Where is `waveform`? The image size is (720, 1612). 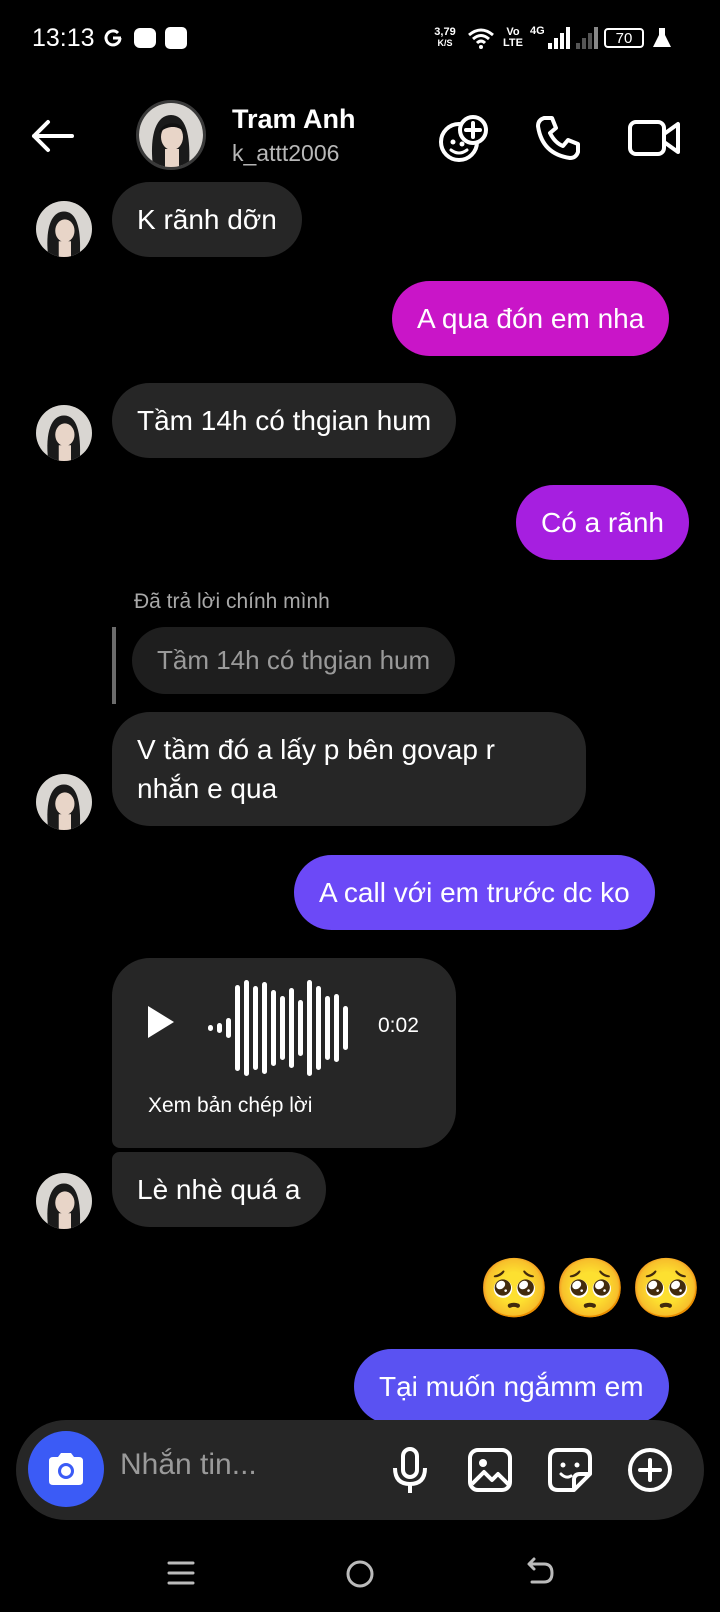
waveform is located at coordinates (288, 1028).